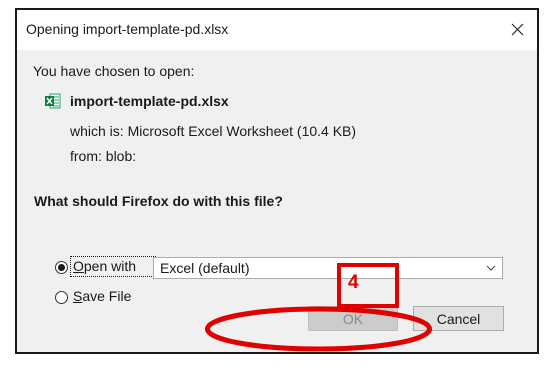 The width and height of the screenshot is (558, 375). I want to click on dialog-titlebar: Opening import-template-pd.xlsx, so click(277, 30).